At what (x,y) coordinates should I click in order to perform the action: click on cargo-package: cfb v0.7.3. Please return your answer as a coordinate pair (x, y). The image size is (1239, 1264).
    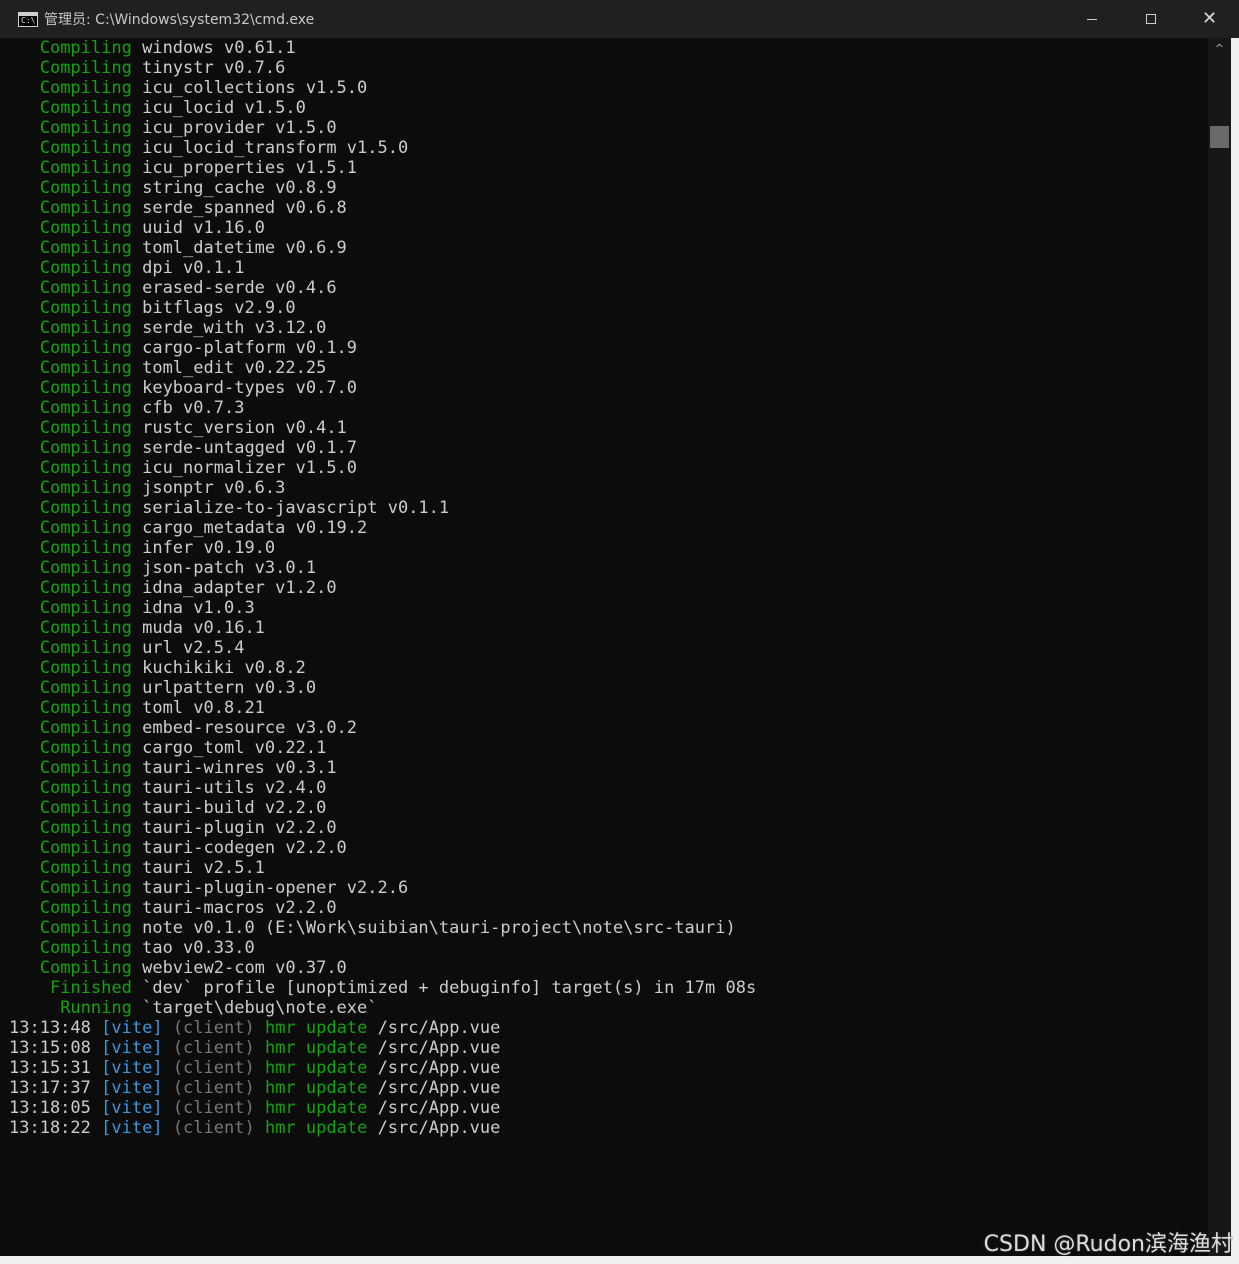
    Looking at the image, I should click on (193, 408).